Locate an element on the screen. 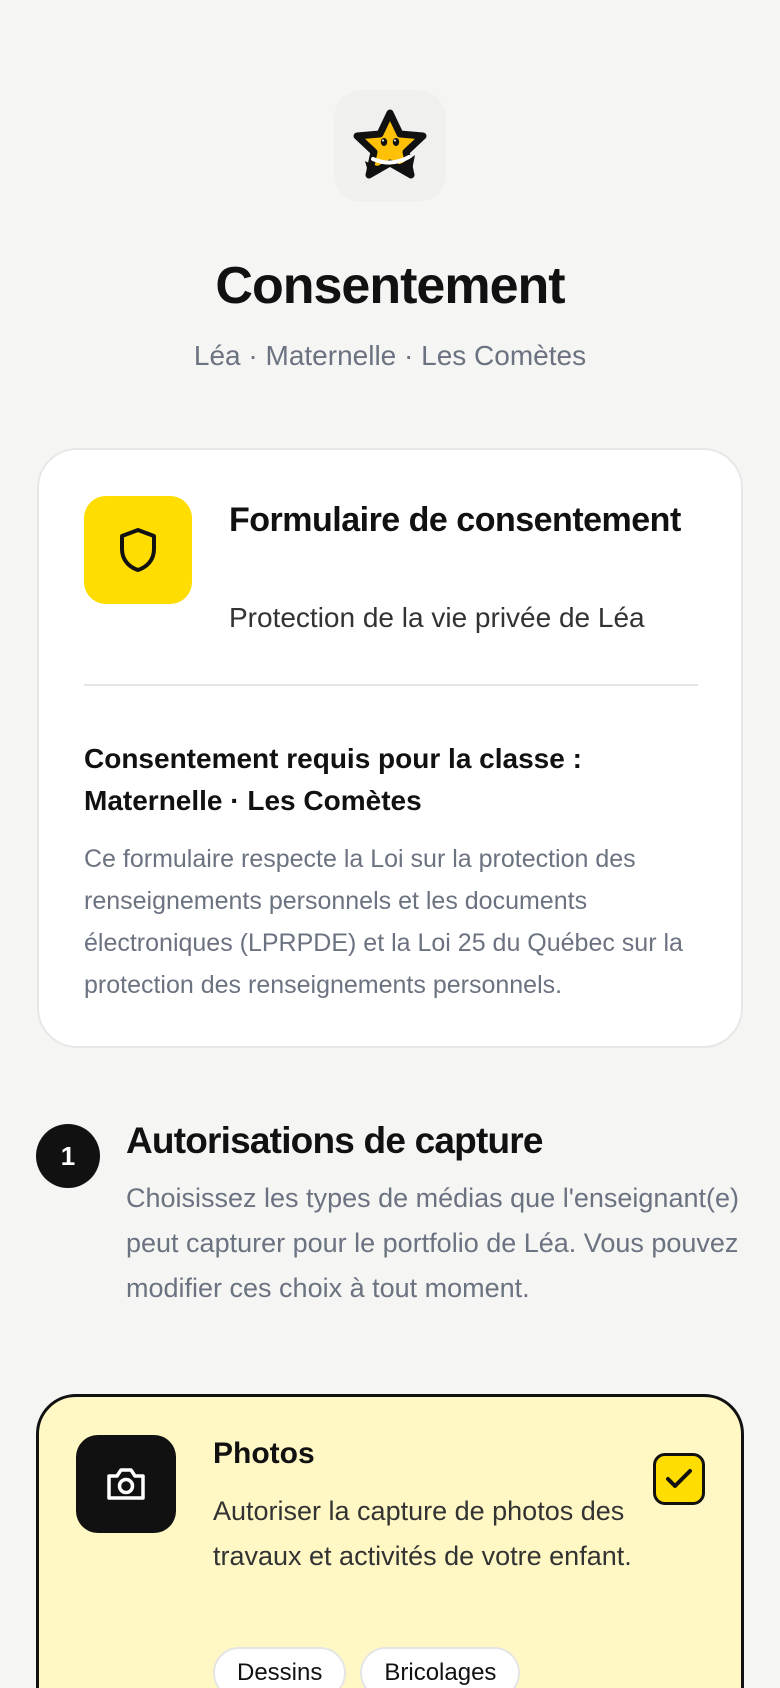 This screenshot has width=780, height=1688. checkmark-icon is located at coordinates (679, 1478).